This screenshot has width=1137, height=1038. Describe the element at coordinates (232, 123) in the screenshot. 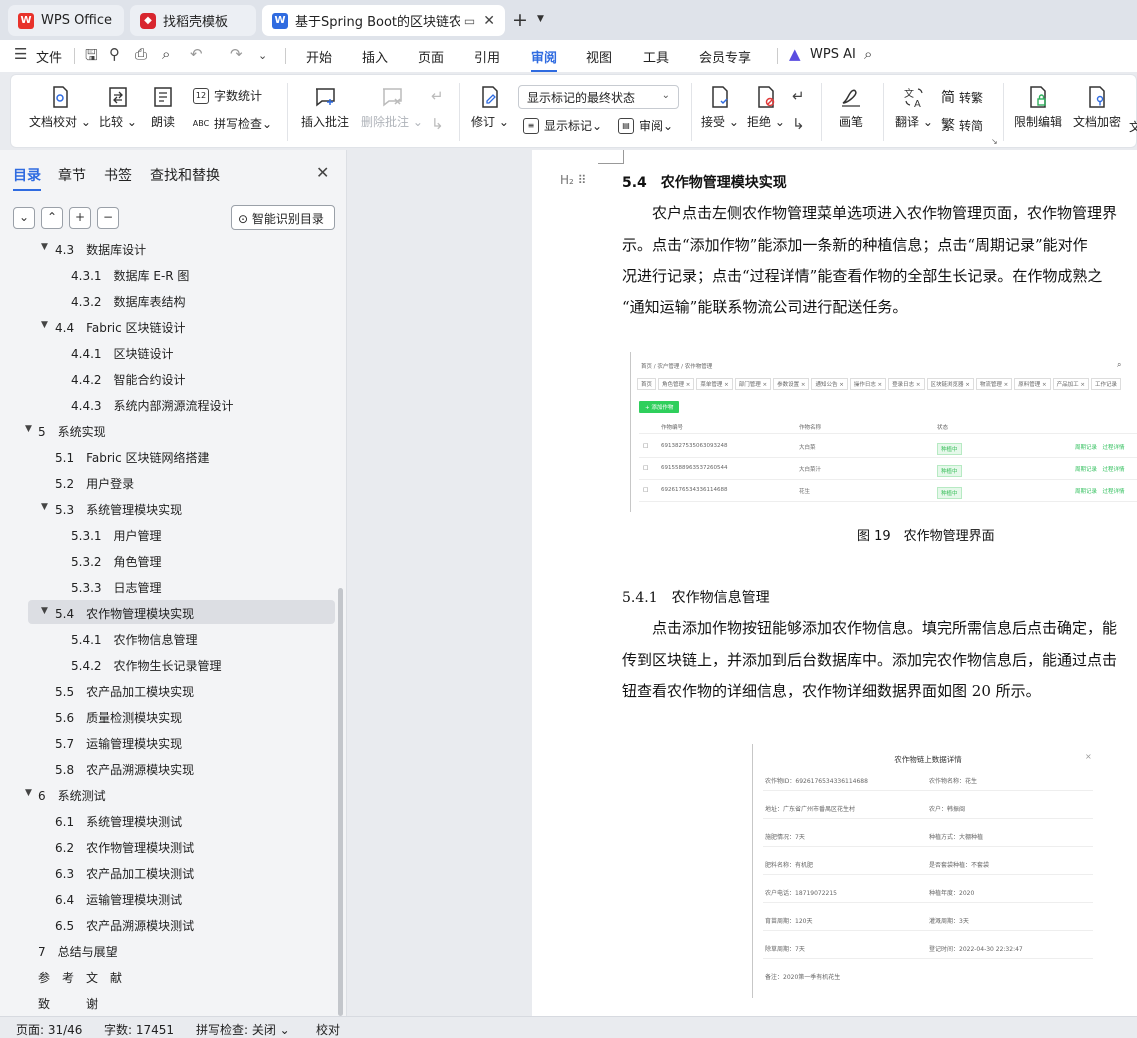

I see `spell-check-button: ABC 拼写检查 ⌄` at that location.